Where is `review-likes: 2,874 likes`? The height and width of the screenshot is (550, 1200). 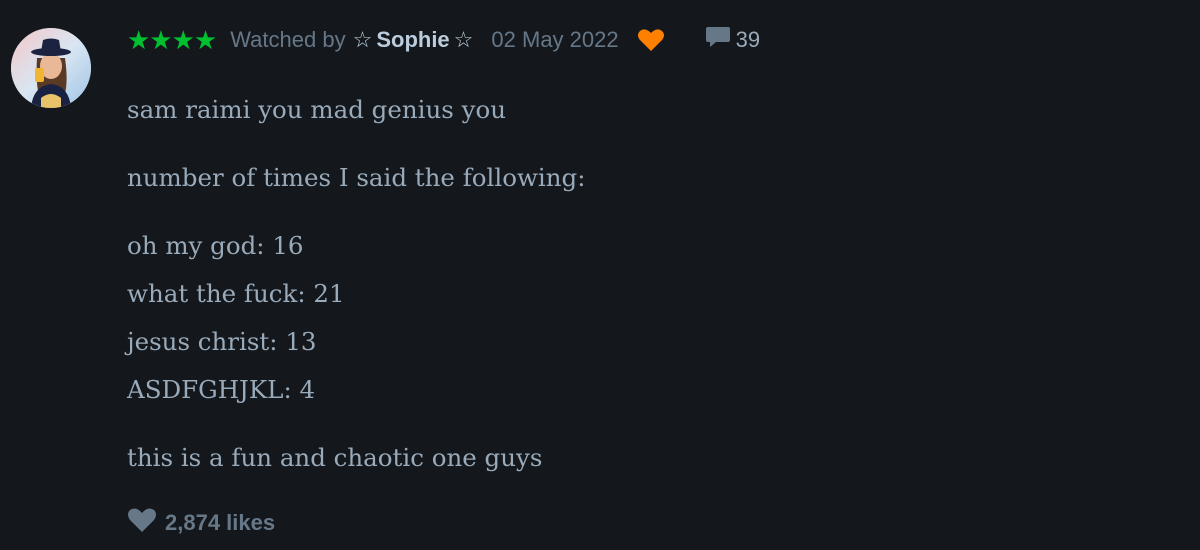 review-likes: 2,874 likes is located at coordinates (201, 523).